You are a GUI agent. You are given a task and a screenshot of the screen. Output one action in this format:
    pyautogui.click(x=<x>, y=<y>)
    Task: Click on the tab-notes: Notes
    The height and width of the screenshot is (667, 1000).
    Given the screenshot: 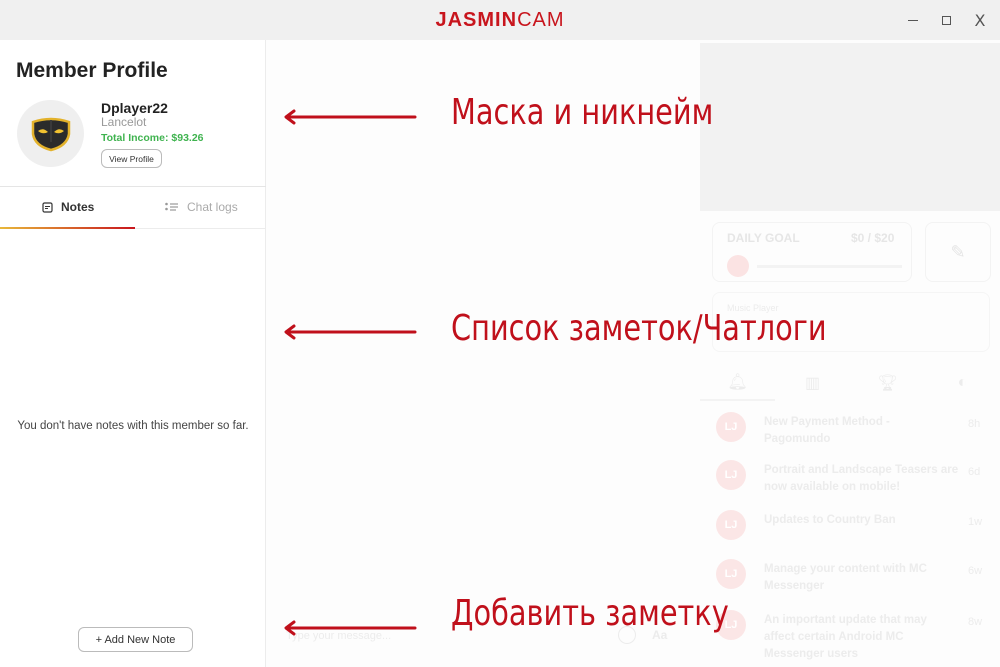 What is the action you would take?
    pyautogui.click(x=68, y=207)
    